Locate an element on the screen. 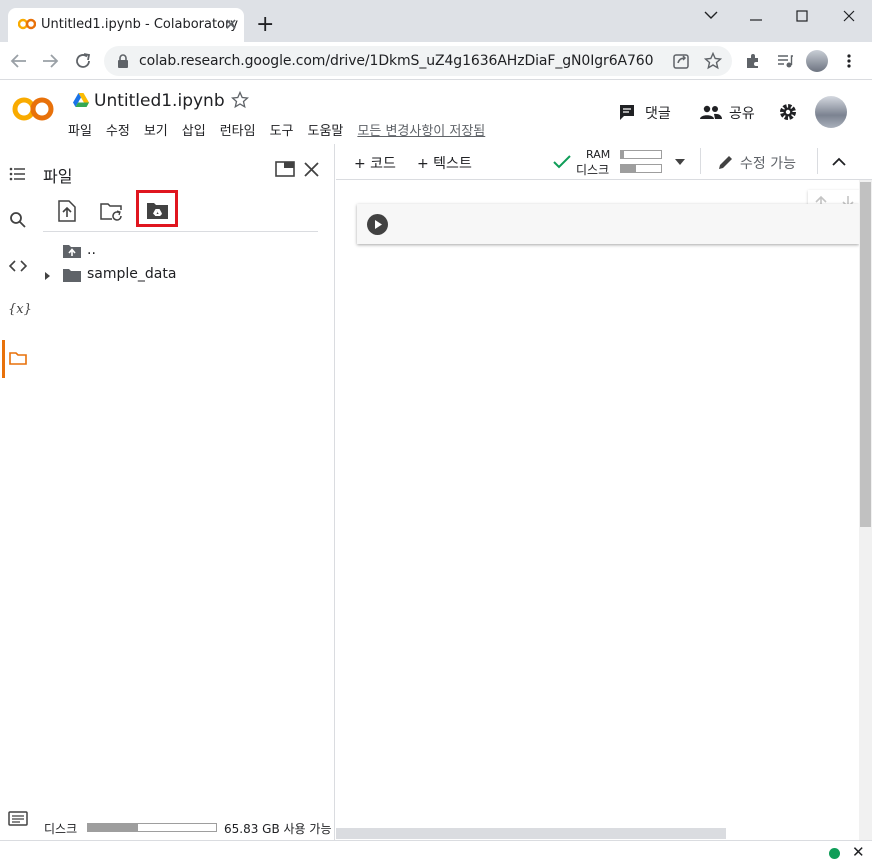 The image size is (872, 867). drive-icon is located at coordinates (81, 100).